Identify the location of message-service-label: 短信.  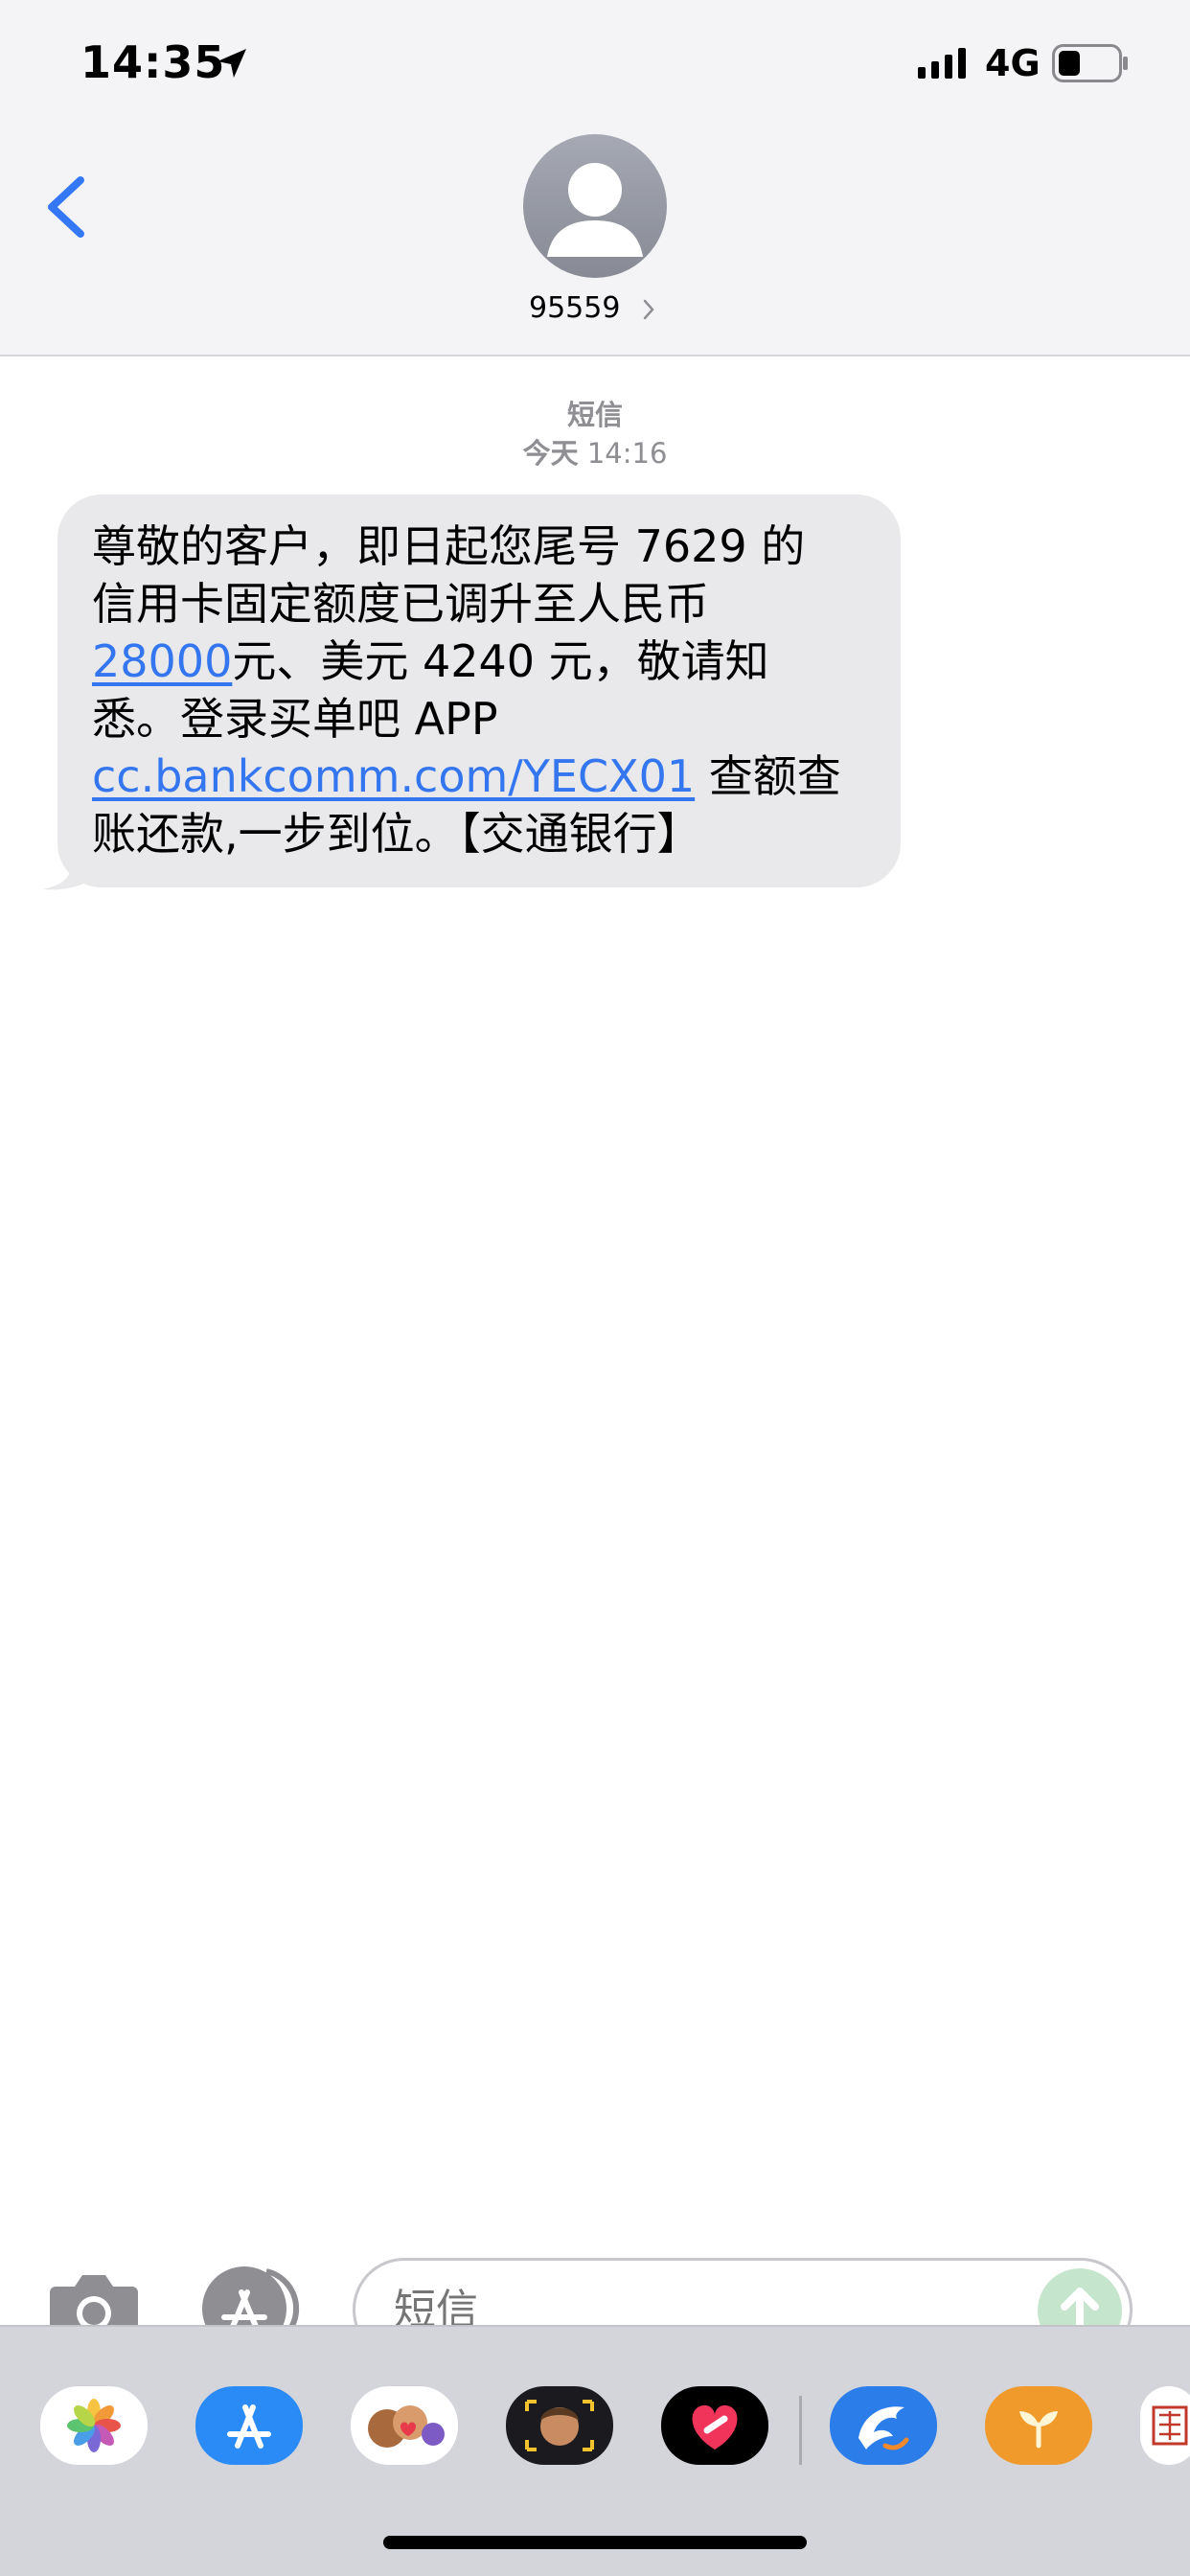
(594, 415).